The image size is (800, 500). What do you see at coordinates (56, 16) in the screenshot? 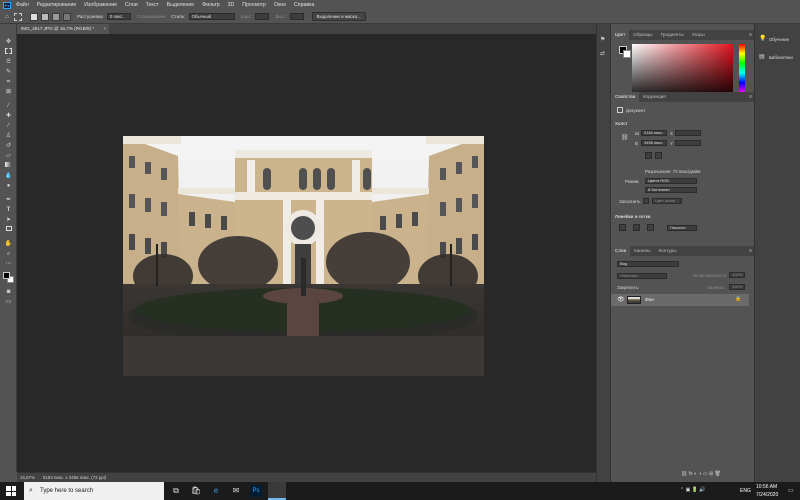
I see `subtract-selection-button` at bounding box center [56, 16].